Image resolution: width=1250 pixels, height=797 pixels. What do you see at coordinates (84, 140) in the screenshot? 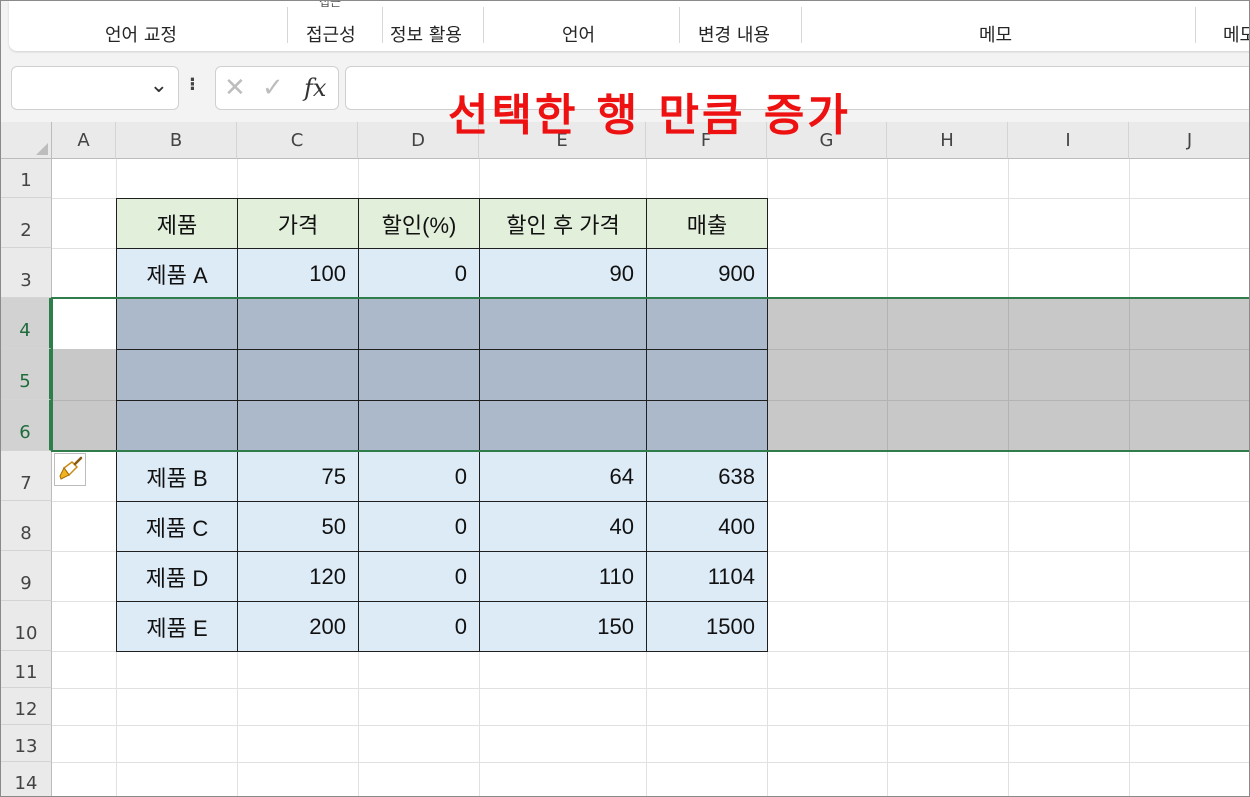
I see `column-header-a: A` at bounding box center [84, 140].